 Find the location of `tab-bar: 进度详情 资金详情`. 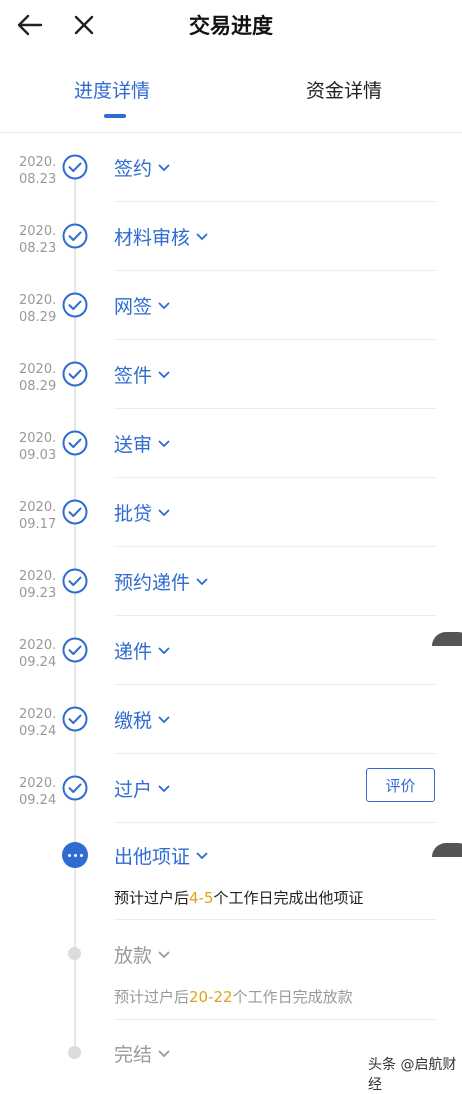

tab-bar: 进度详情 资金详情 is located at coordinates (231, 91).